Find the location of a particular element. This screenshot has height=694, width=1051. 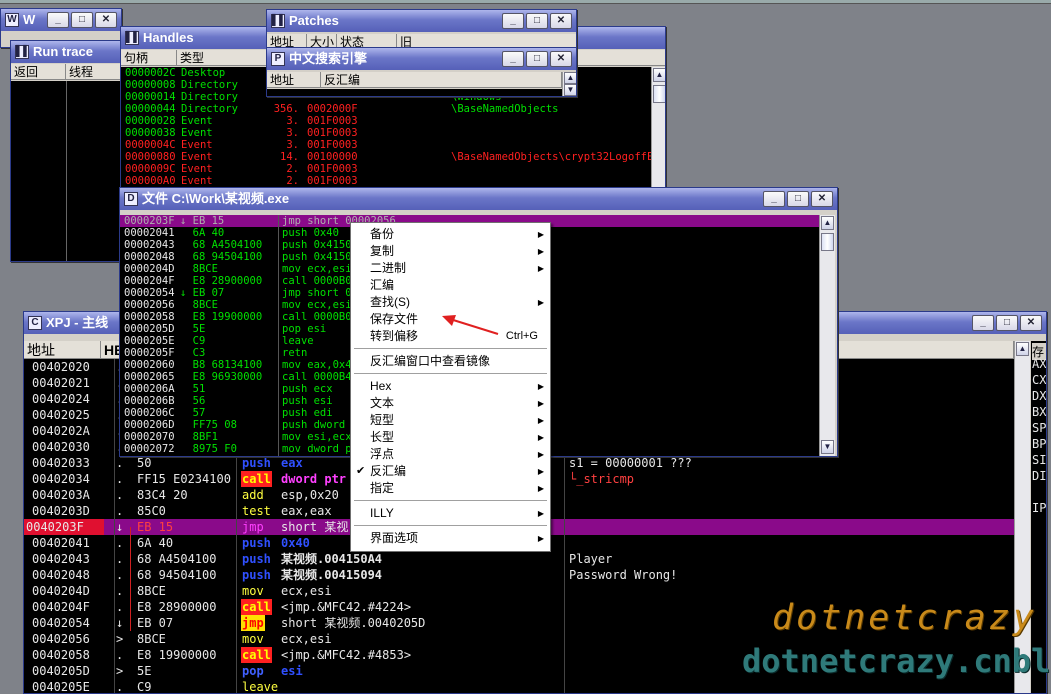

w-window-title: W is located at coordinates (29, 19).